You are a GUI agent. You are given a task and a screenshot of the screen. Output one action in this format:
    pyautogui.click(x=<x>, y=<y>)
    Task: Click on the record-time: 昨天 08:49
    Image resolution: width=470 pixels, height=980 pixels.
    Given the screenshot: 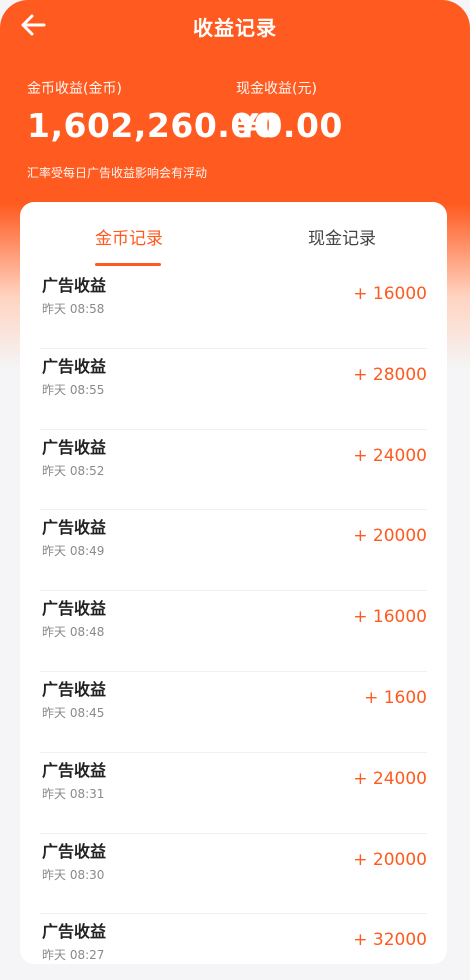 What is the action you would take?
    pyautogui.click(x=73, y=551)
    